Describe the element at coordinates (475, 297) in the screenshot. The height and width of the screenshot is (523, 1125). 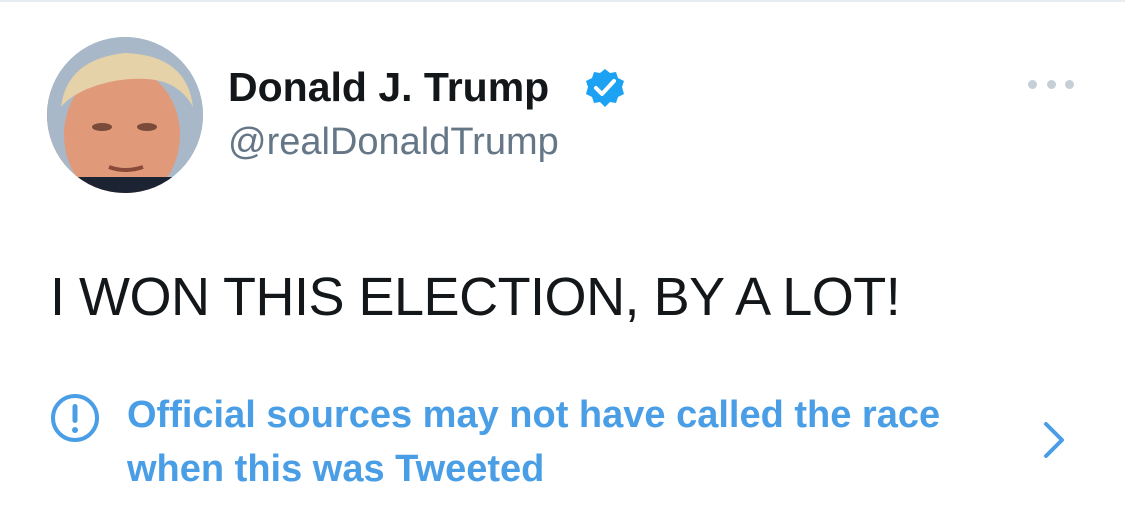
I see `tweet-text: I WON THIS ELECTION, BY A LOT!` at that location.